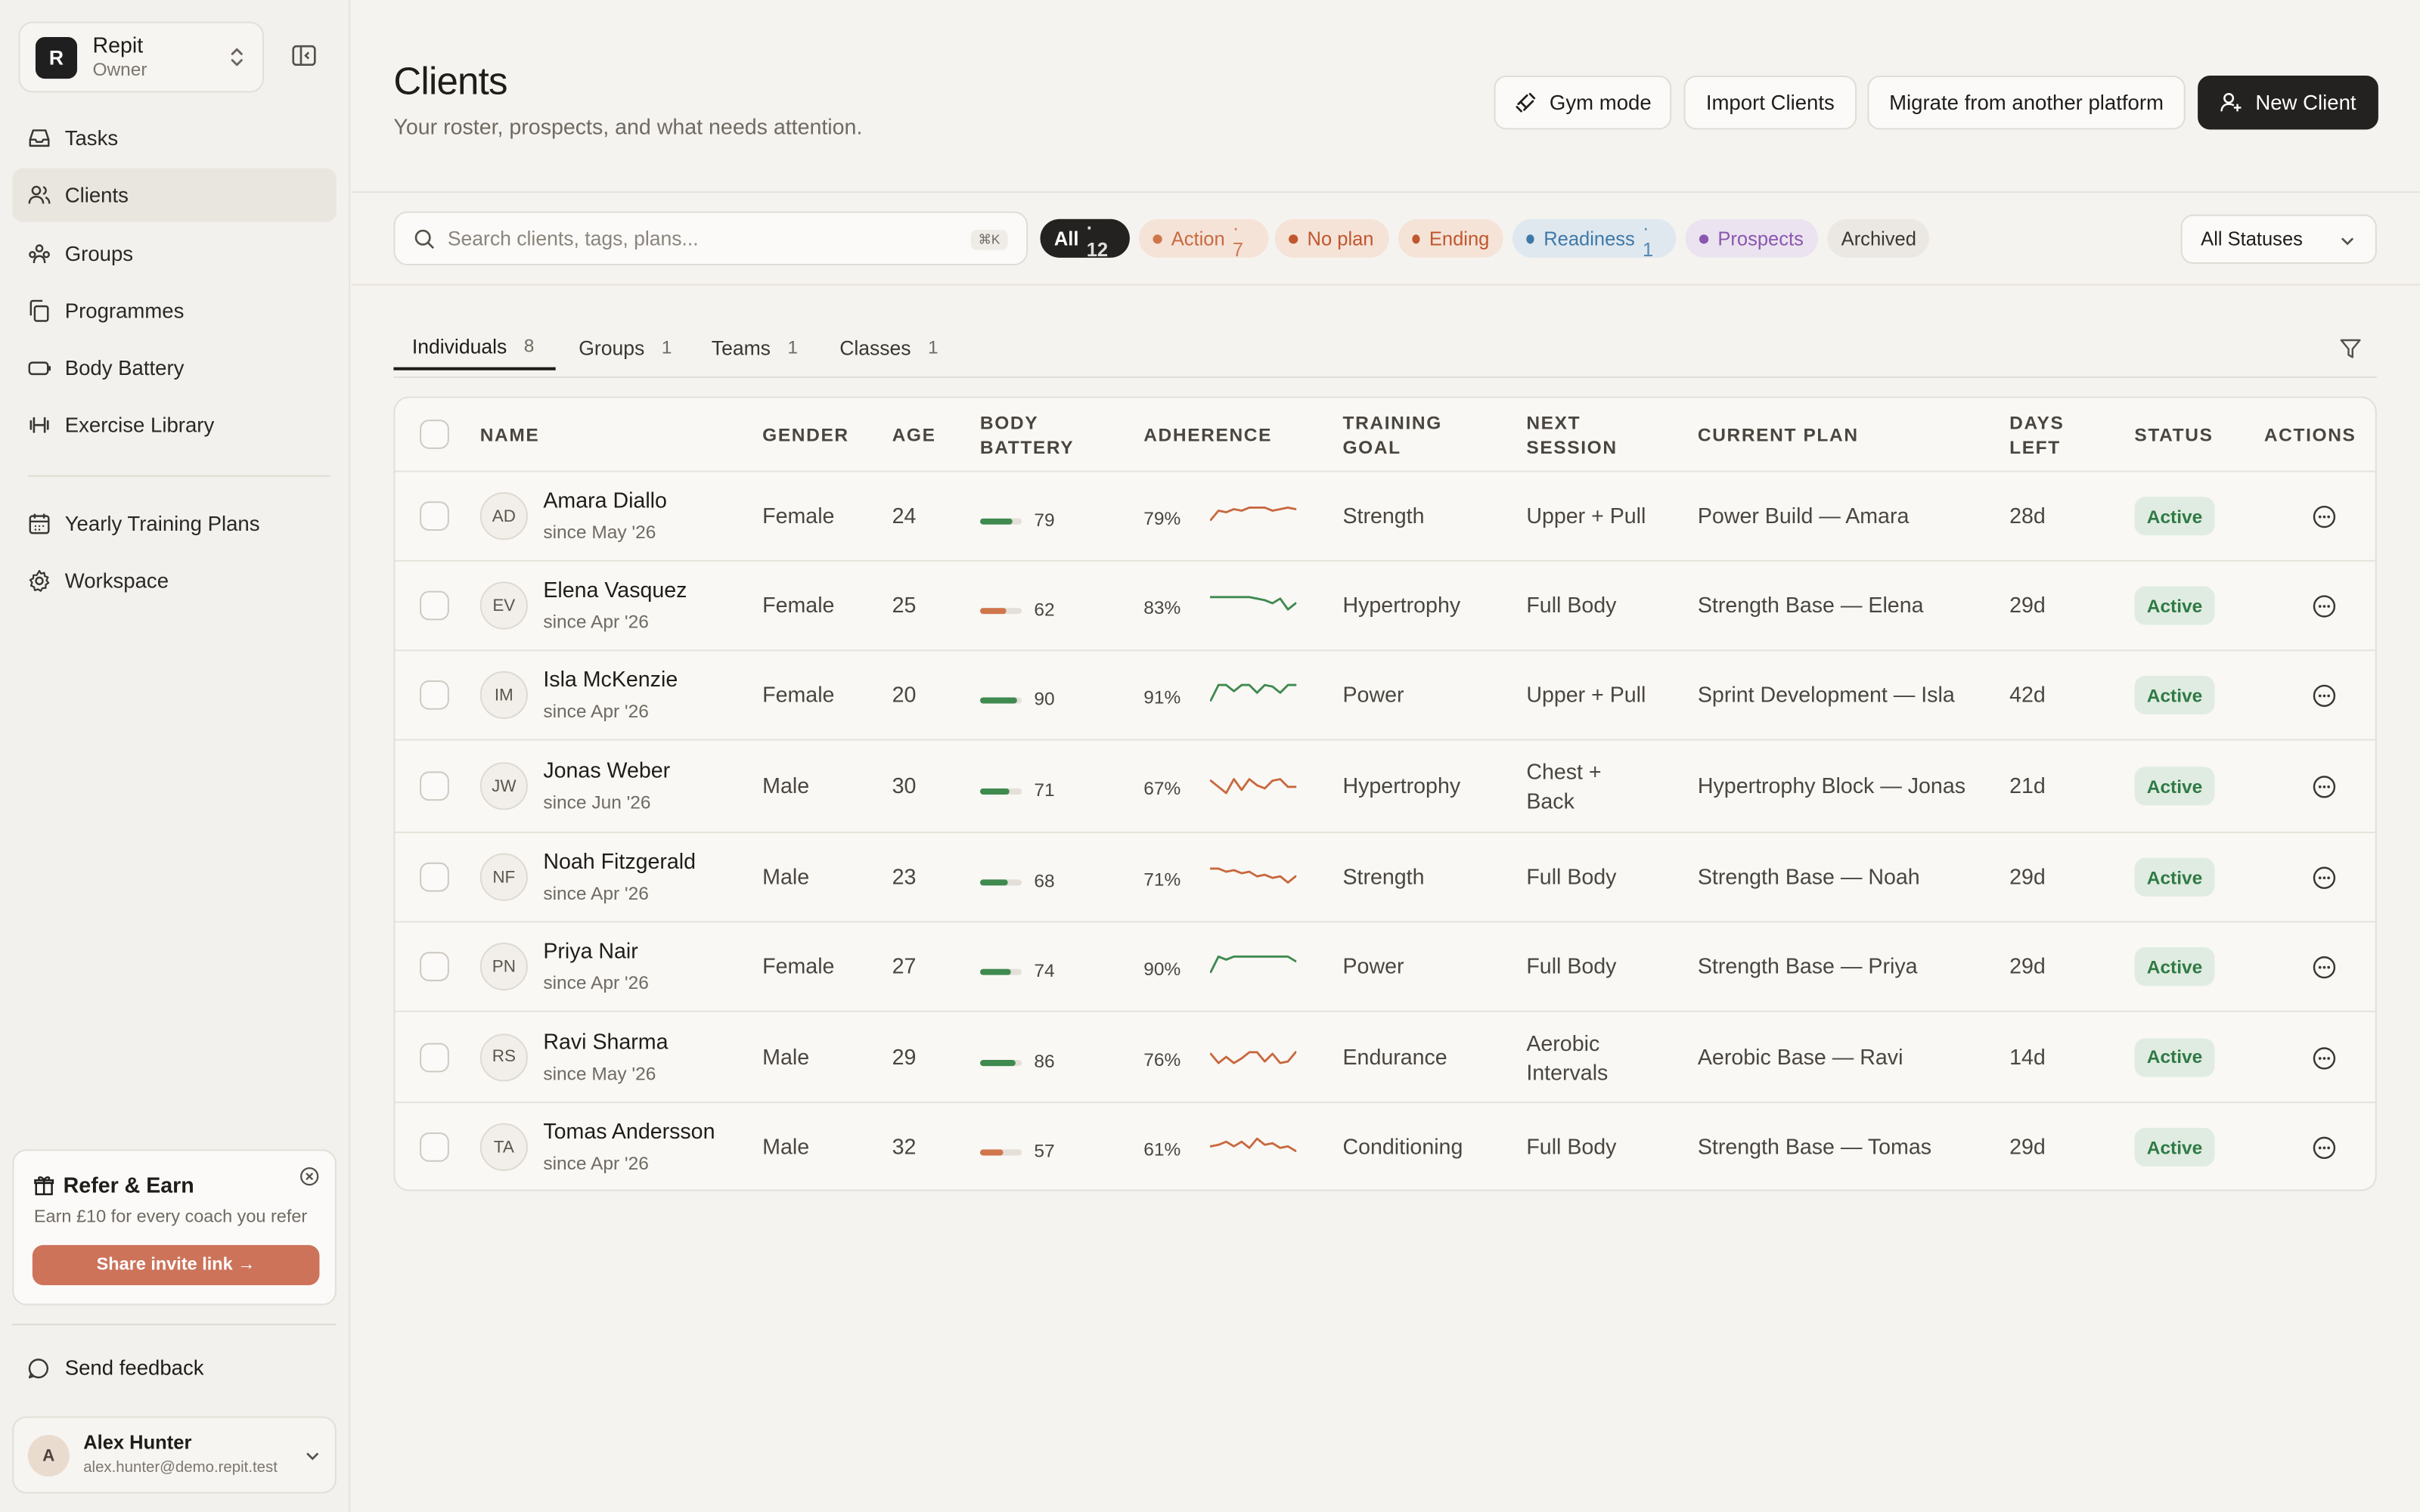 This screenshot has width=2420, height=1512. What do you see at coordinates (1450, 238) in the screenshot?
I see `filter-chip-ending: Ending` at bounding box center [1450, 238].